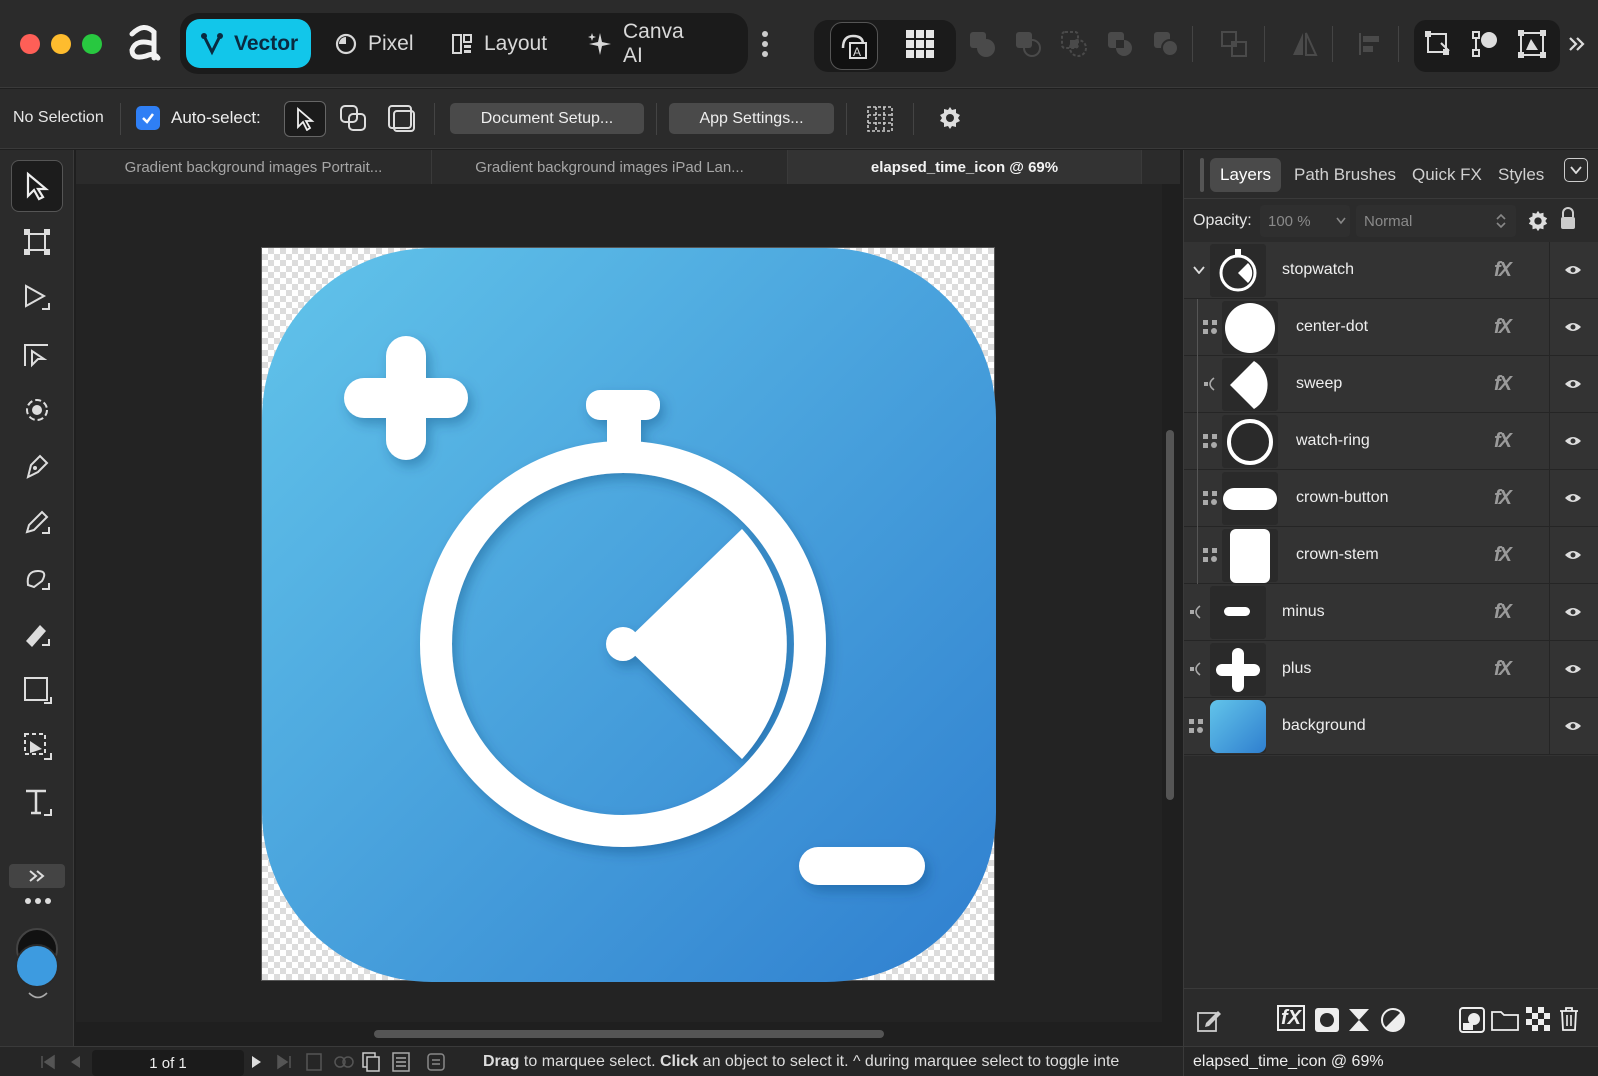  What do you see at coordinates (1447, 175) in the screenshot?
I see `tab-quick-fx: Quick FX` at bounding box center [1447, 175].